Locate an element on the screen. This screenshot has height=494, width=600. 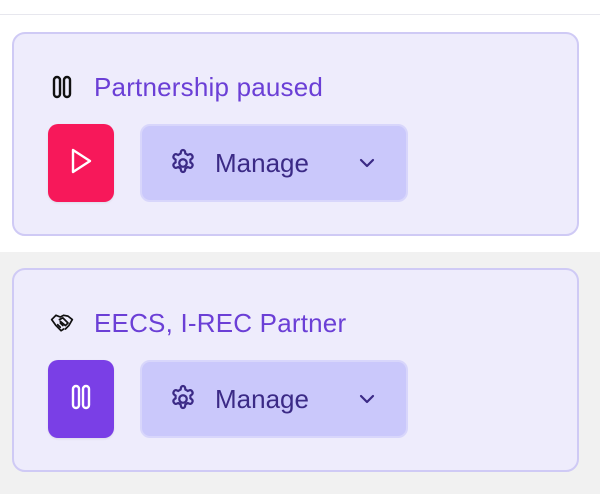
play-icon is located at coordinates (81, 163).